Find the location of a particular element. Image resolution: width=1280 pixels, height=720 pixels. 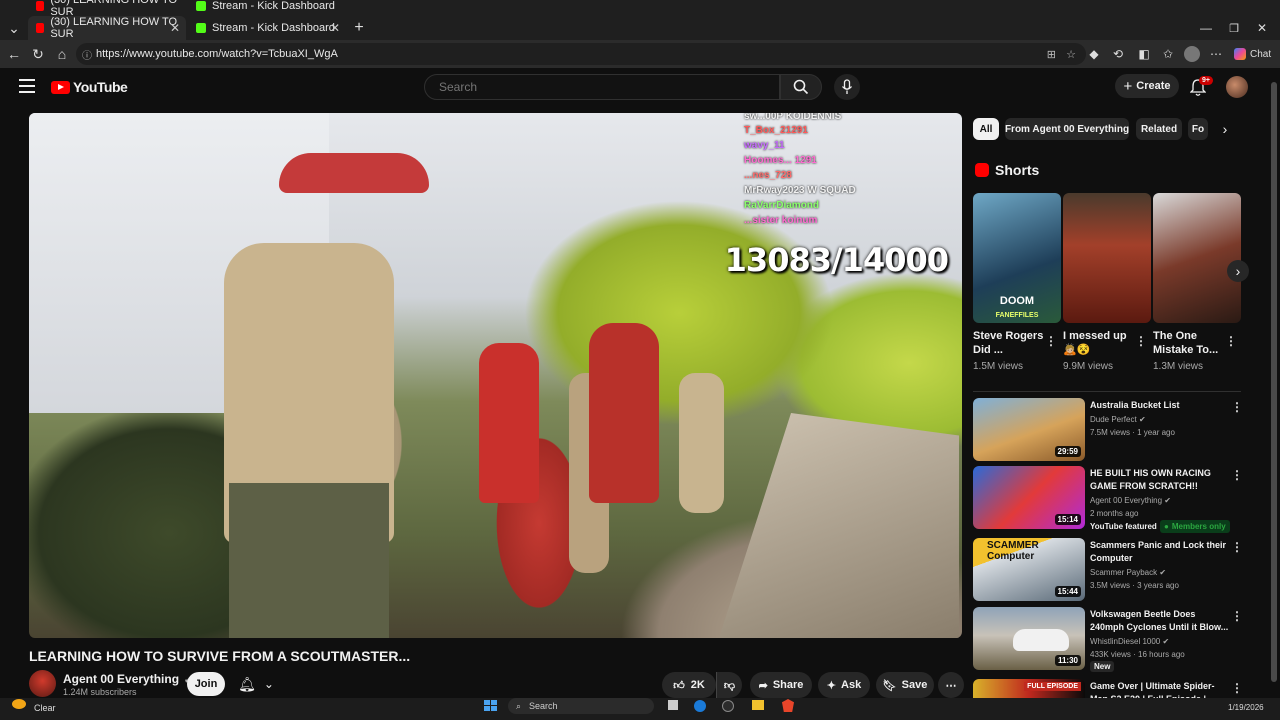

more-actions-button: ⋯ is located at coordinates (951, 685).